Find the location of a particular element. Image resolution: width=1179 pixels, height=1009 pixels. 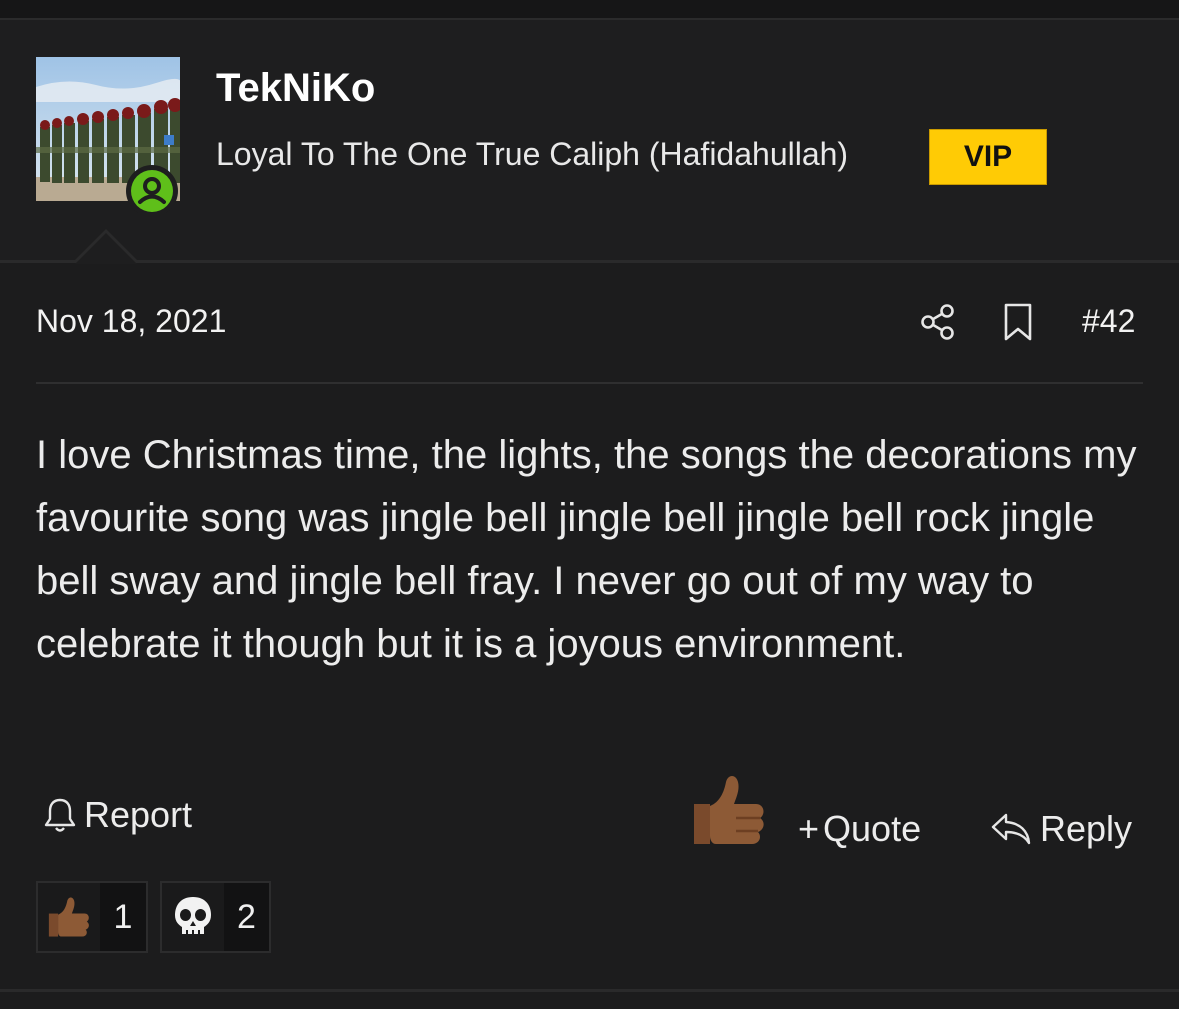

report-label: Report is located at coordinates (138, 814).